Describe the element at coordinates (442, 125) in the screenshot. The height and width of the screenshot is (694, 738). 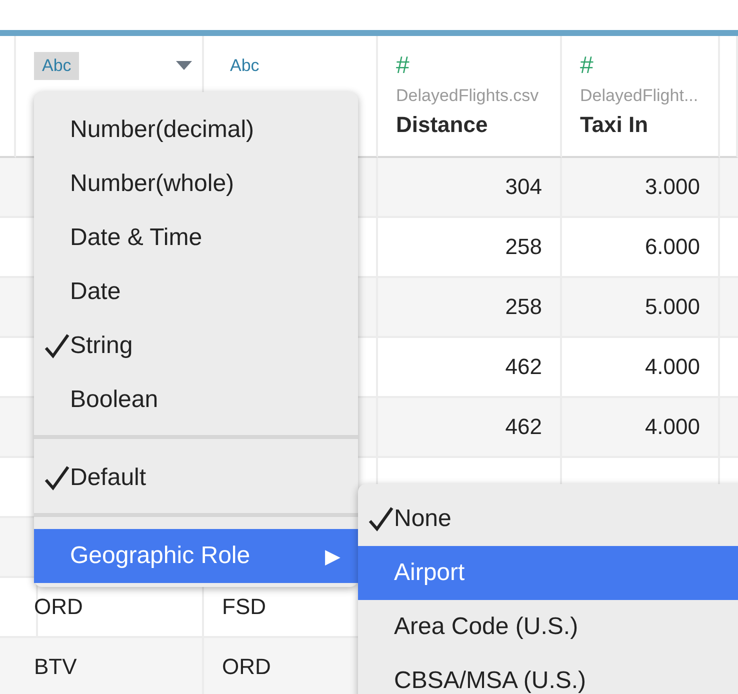
I see `column-name: Distance` at that location.